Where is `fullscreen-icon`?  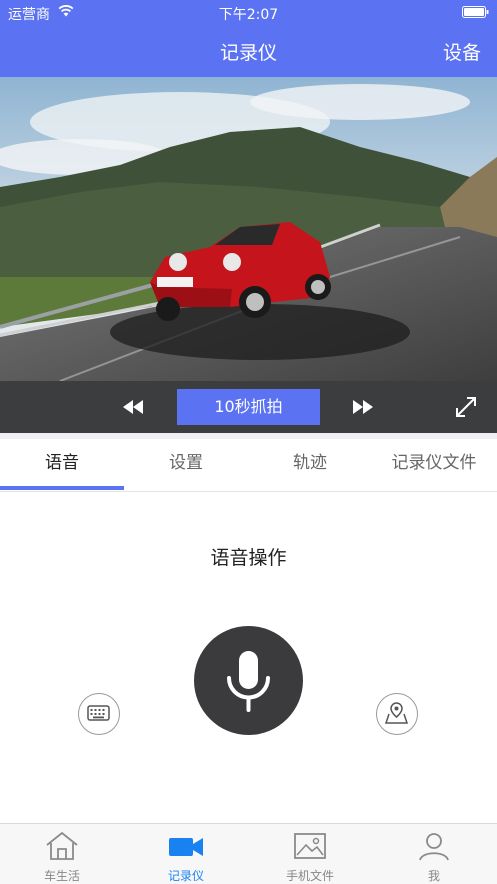
fullscreen-icon is located at coordinates (466, 407).